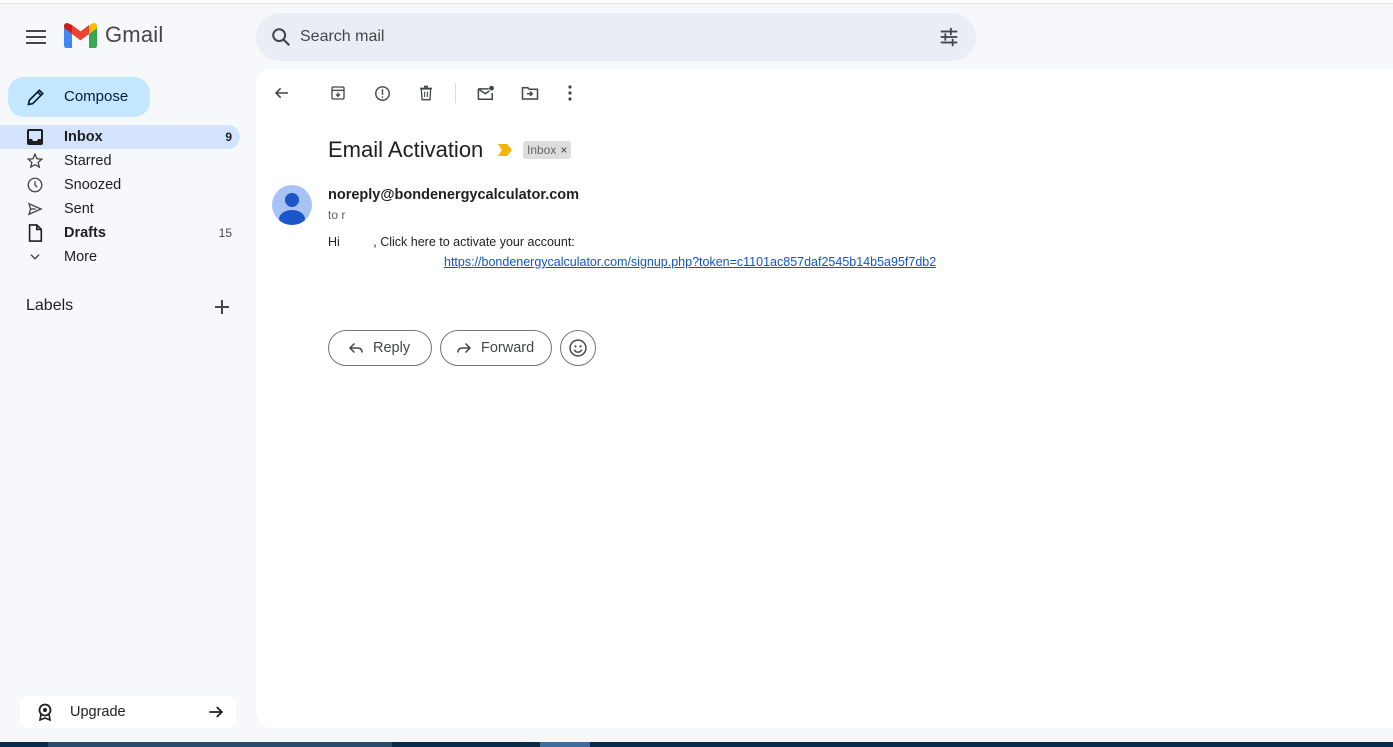  What do you see at coordinates (35, 209) in the screenshot?
I see `send-icon` at bounding box center [35, 209].